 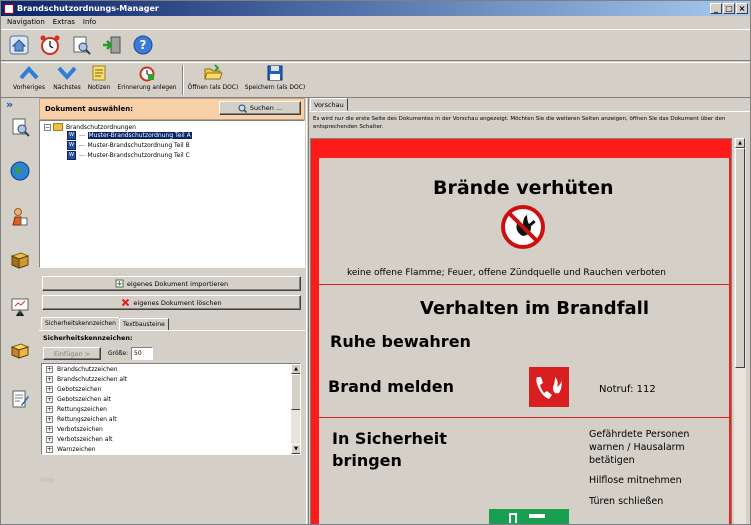 What do you see at coordinates (138, 145) in the screenshot?
I see `tree-item-label: Muster-Brandschutzordnung Teil B` at bounding box center [138, 145].